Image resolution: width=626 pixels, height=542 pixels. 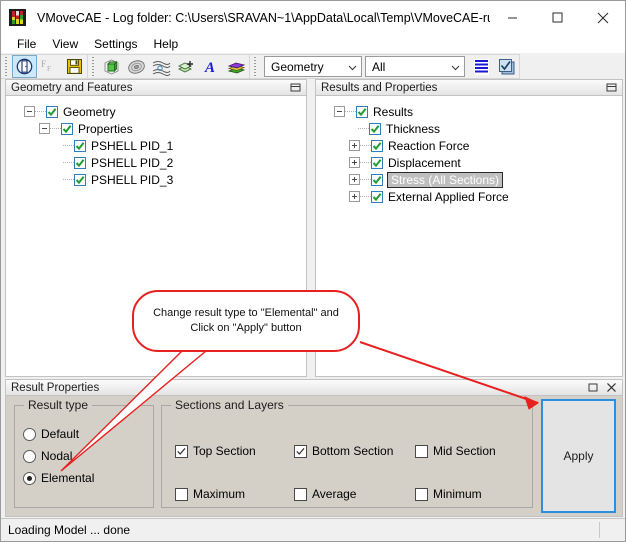 I want to click on checkbox-label: Minimum, so click(x=457, y=494).